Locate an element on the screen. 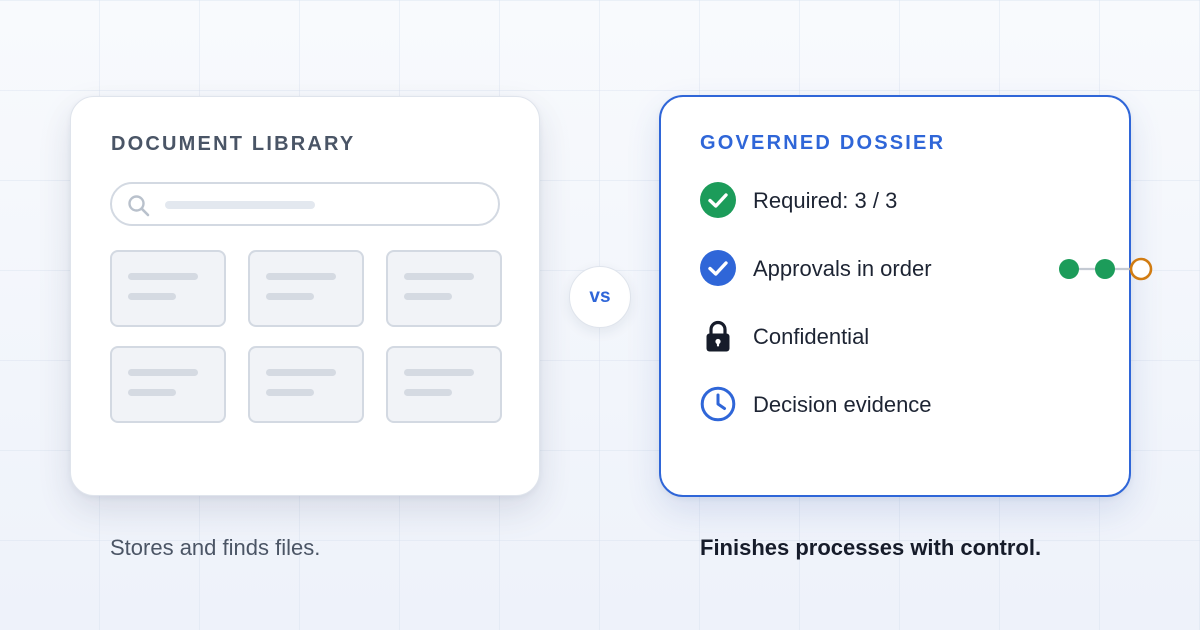  approval-progress-indicator is located at coordinates (1106, 269).